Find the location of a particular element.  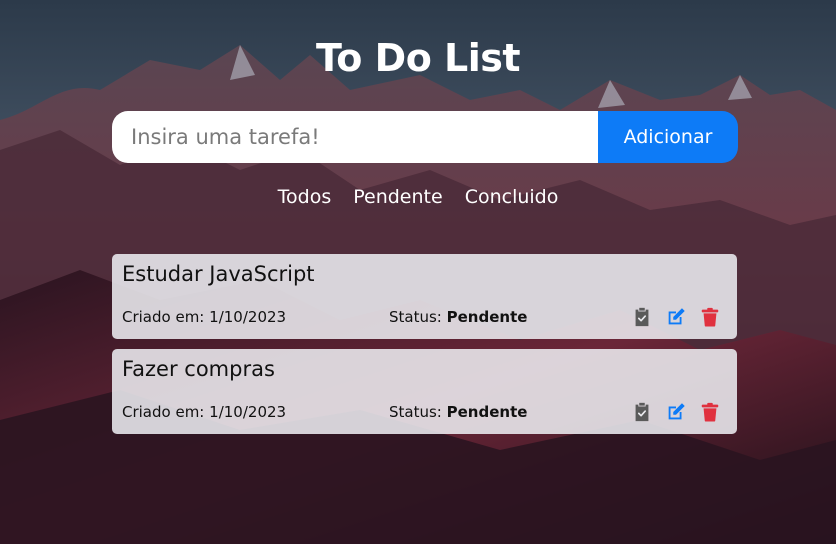

task-form: Adicionar is located at coordinates (425, 137).